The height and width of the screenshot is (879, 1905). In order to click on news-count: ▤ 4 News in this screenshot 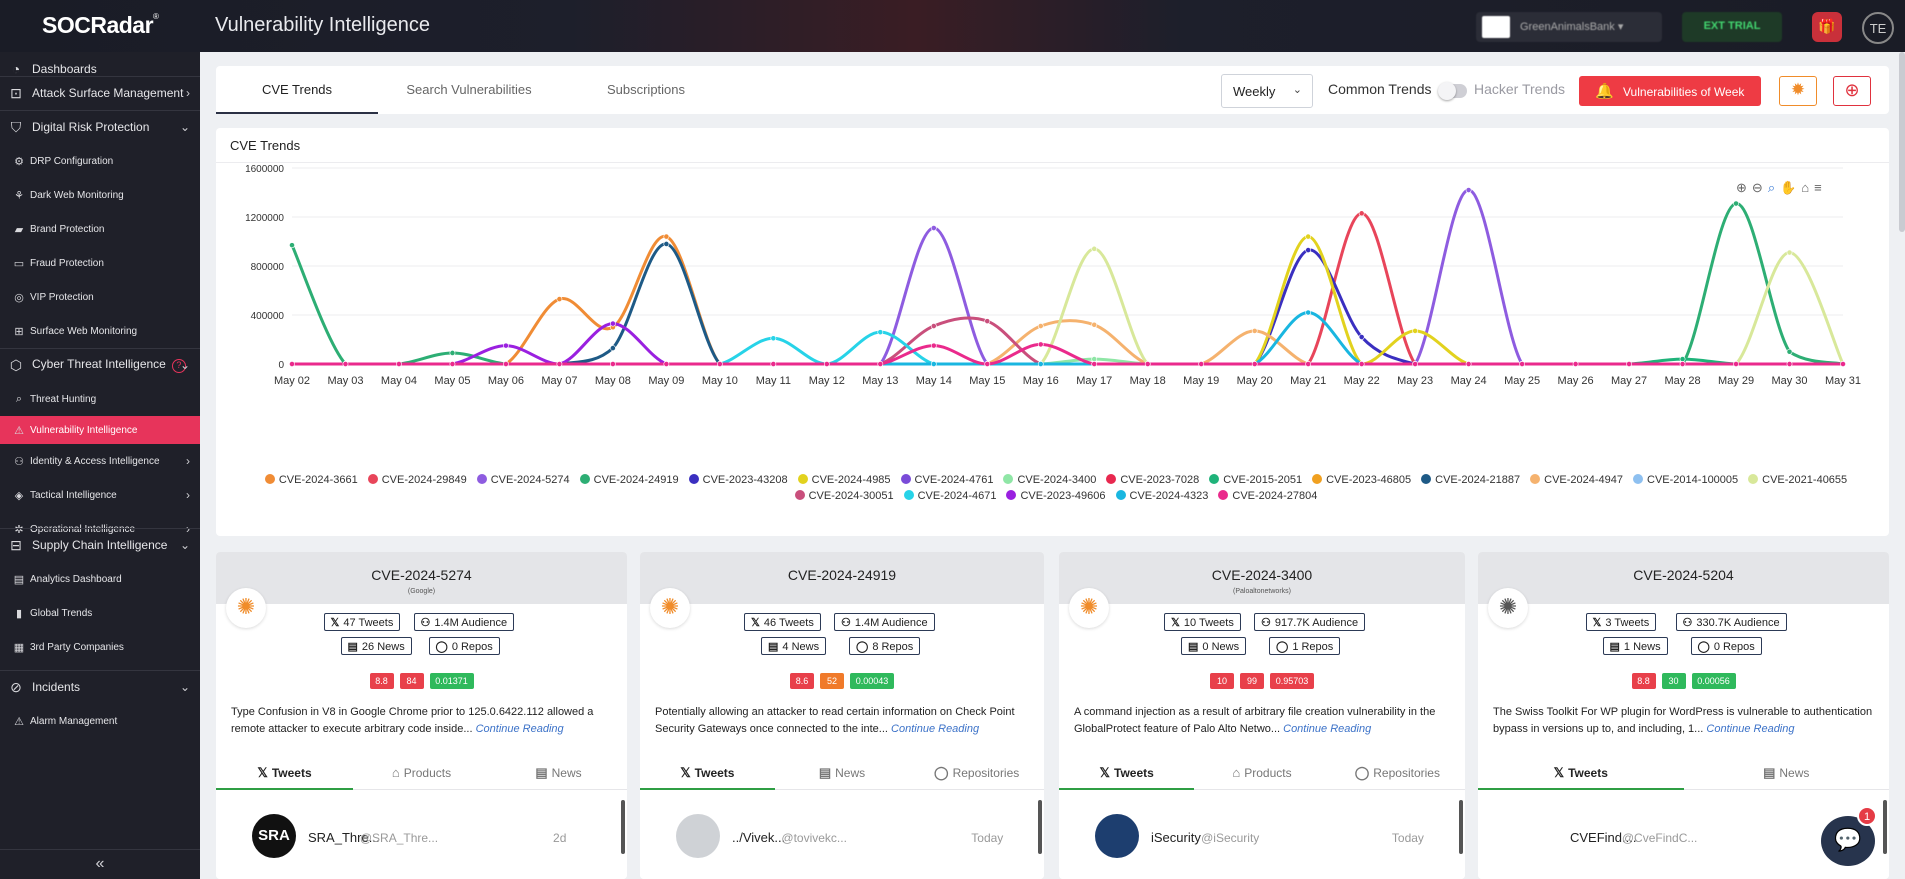, I will do `click(794, 646)`.